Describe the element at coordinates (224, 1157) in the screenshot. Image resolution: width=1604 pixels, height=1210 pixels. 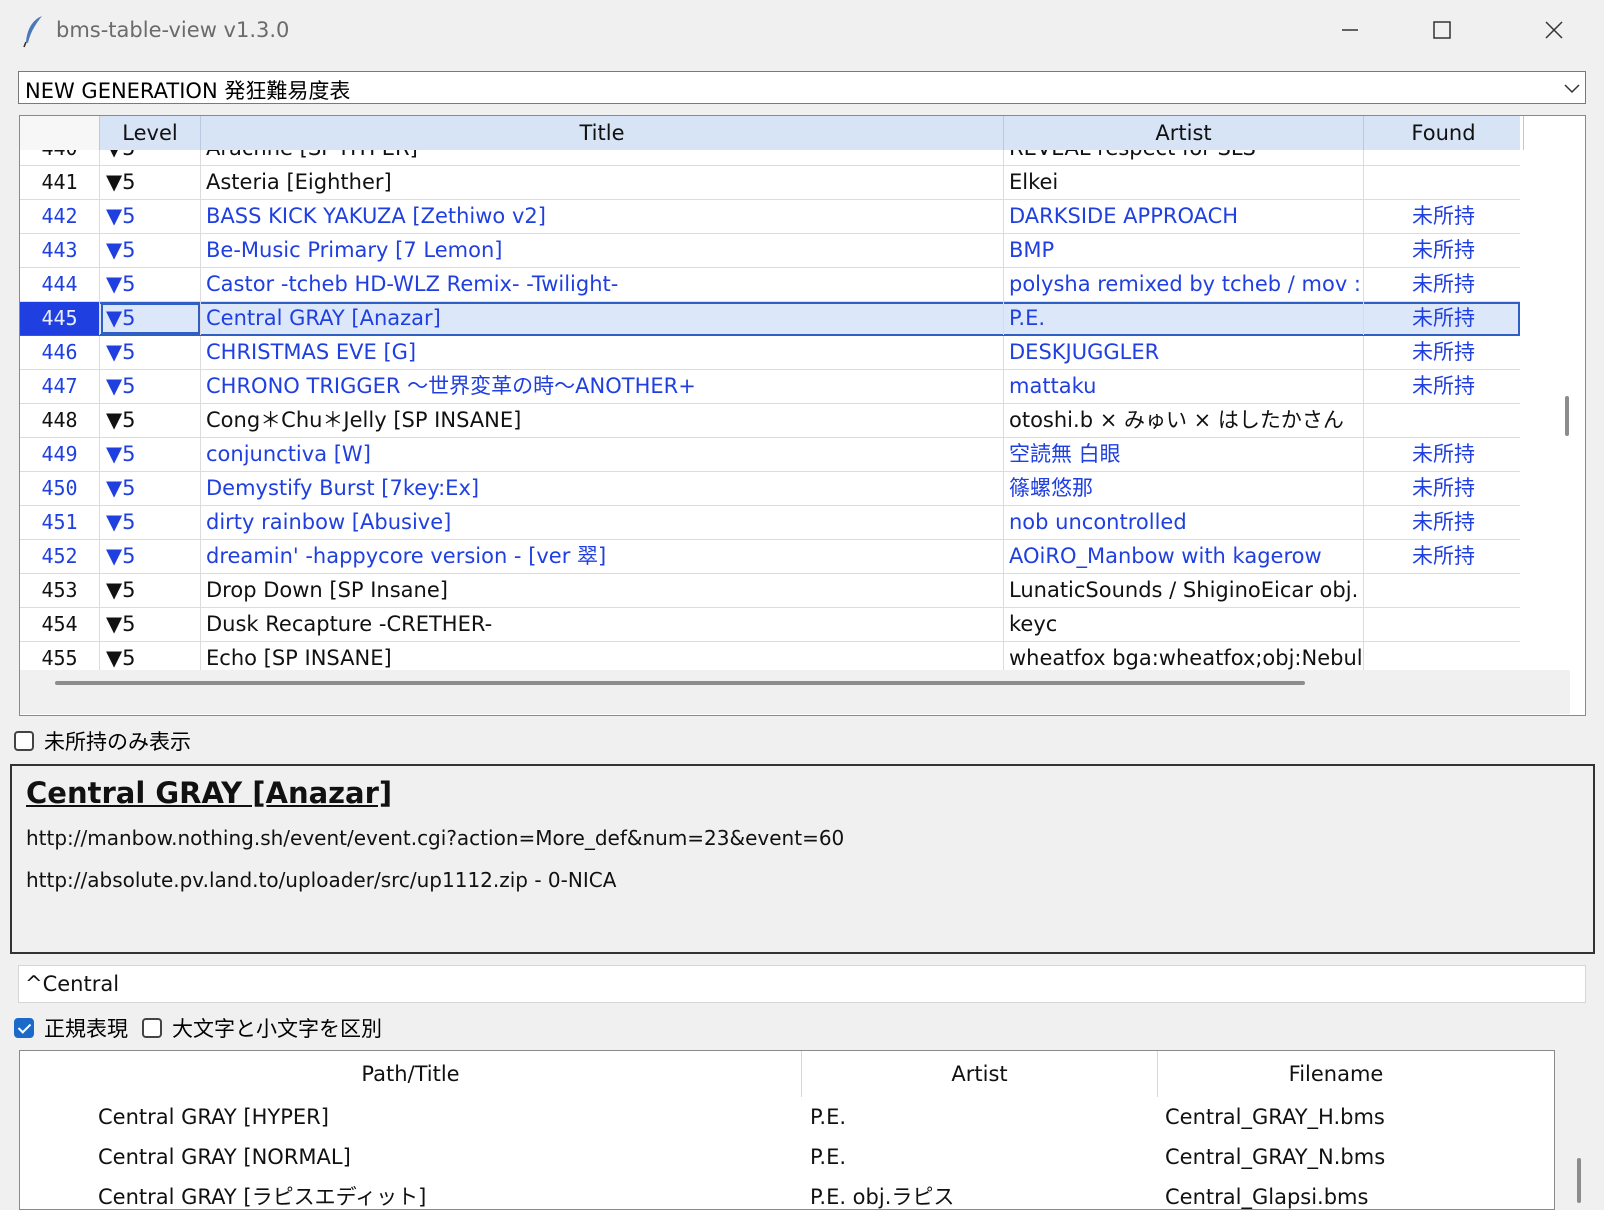
I see `result-title: Central GRAY [NORMAL]` at that location.